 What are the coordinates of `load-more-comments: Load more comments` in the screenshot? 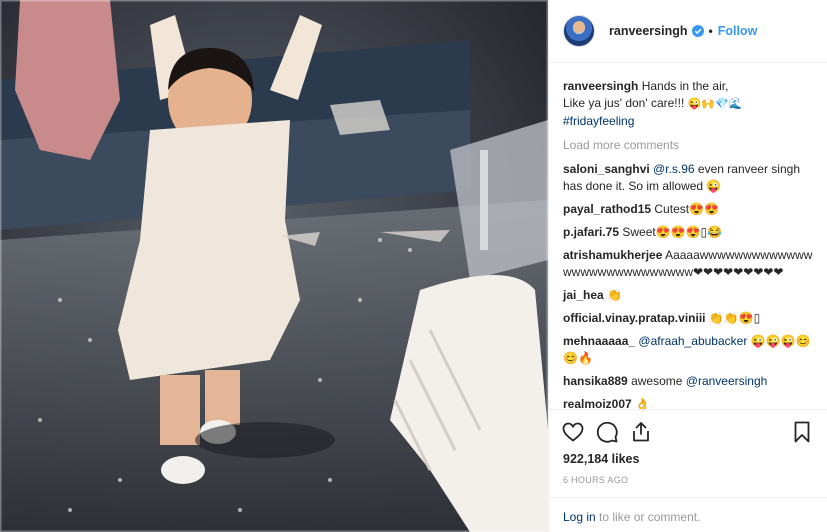 It's located at (689, 145).